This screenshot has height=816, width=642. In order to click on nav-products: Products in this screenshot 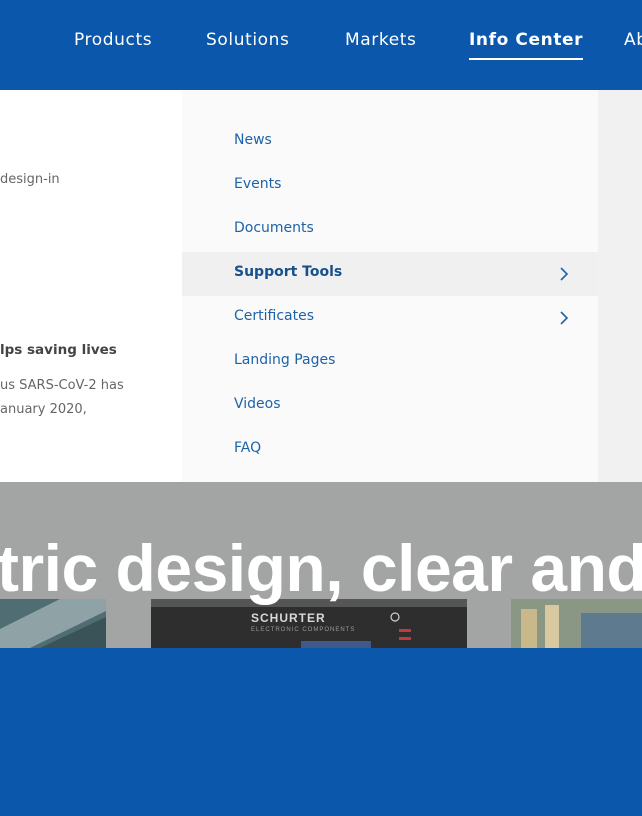, I will do `click(113, 40)`.